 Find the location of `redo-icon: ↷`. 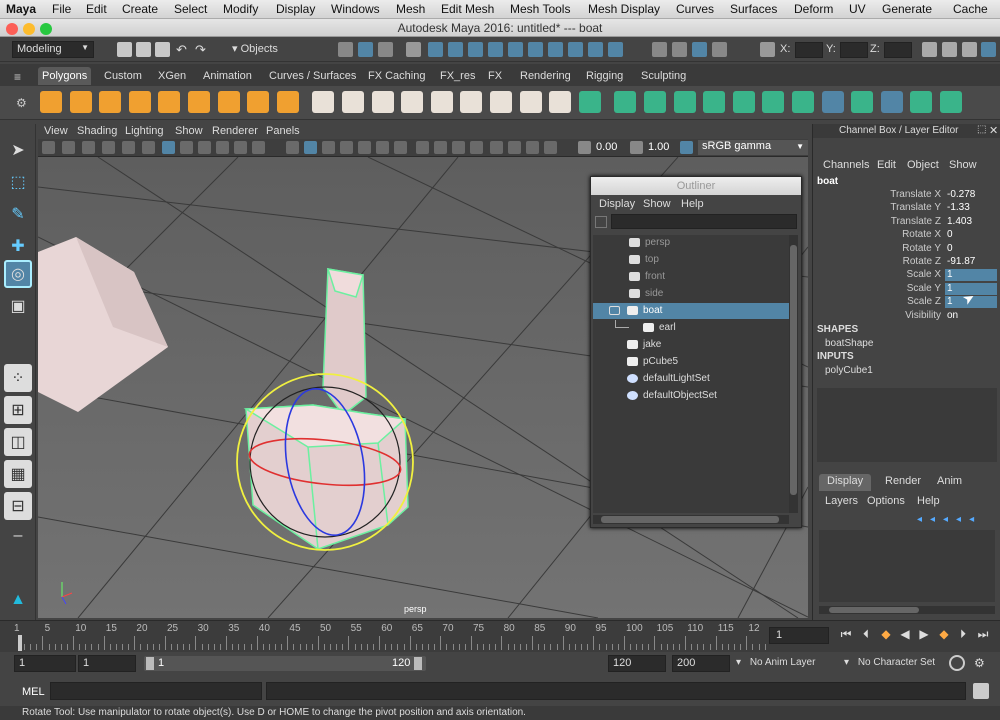

redo-icon: ↷ is located at coordinates (202, 49).